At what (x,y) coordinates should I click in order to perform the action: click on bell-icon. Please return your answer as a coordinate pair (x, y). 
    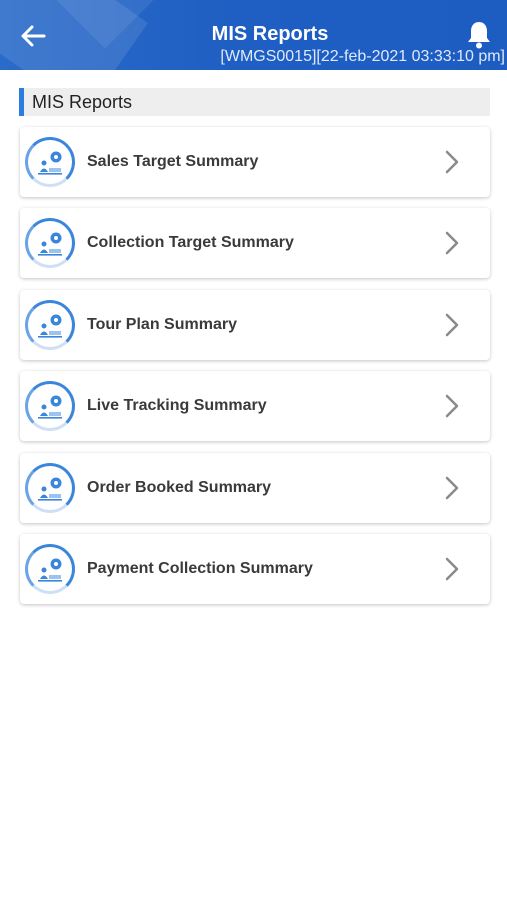
    Looking at the image, I should click on (479, 35).